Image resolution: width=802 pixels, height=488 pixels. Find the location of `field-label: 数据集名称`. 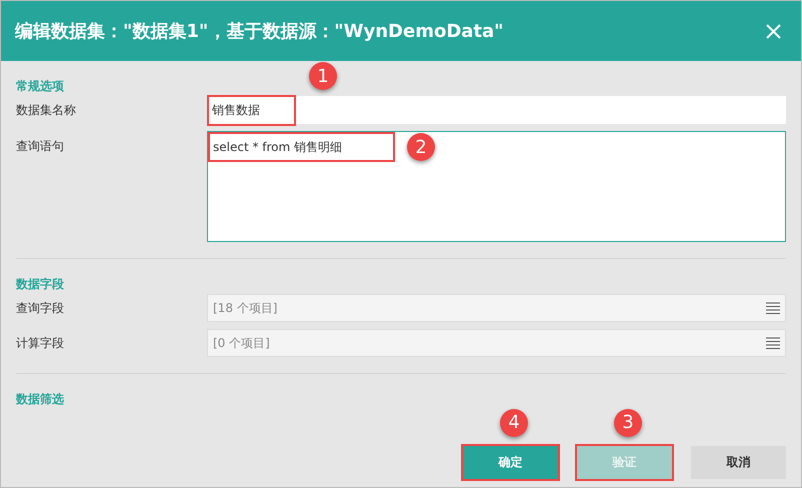

field-label: 数据集名称 is located at coordinates (46, 110).